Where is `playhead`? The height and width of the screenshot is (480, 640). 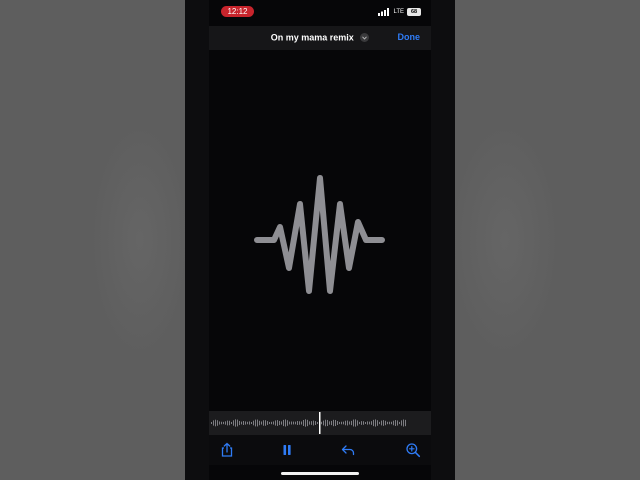
playhead is located at coordinates (320, 423).